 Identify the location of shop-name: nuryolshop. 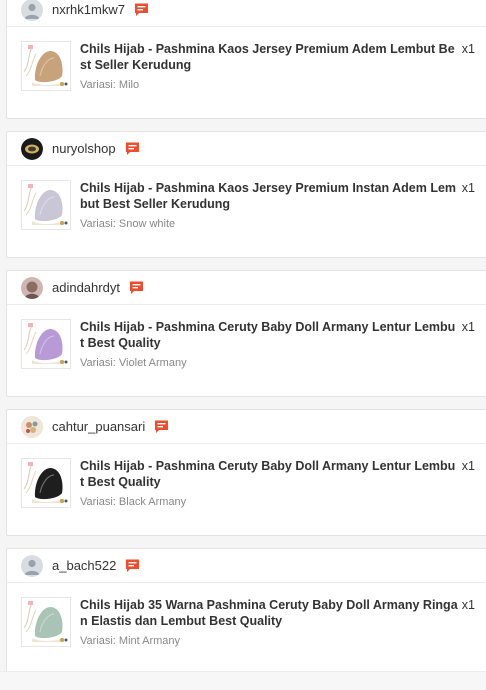
(84, 148).